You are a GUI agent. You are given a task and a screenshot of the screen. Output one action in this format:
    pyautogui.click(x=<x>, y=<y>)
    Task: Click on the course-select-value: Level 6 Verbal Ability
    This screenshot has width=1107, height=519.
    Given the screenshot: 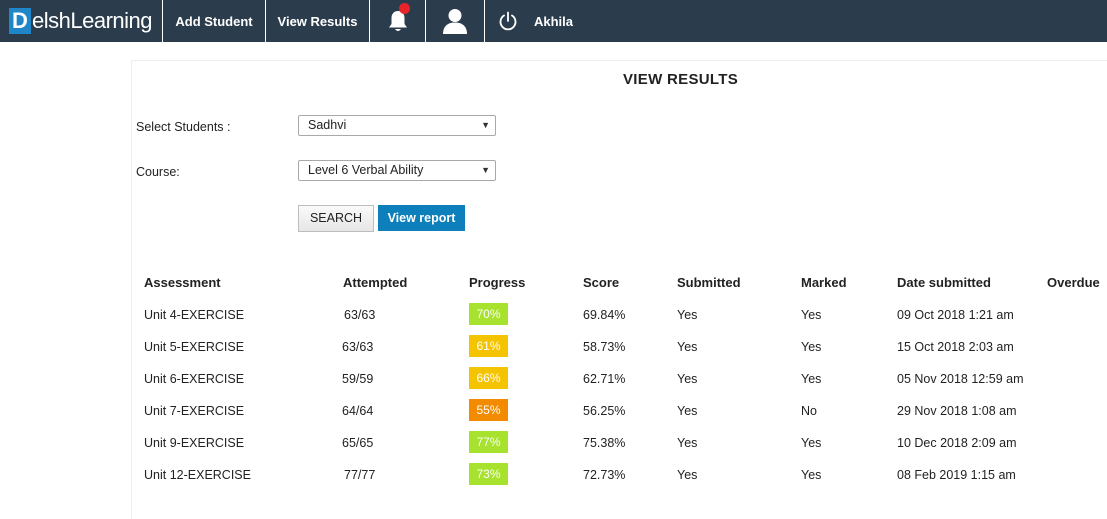 What is the action you would take?
    pyautogui.click(x=366, y=170)
    